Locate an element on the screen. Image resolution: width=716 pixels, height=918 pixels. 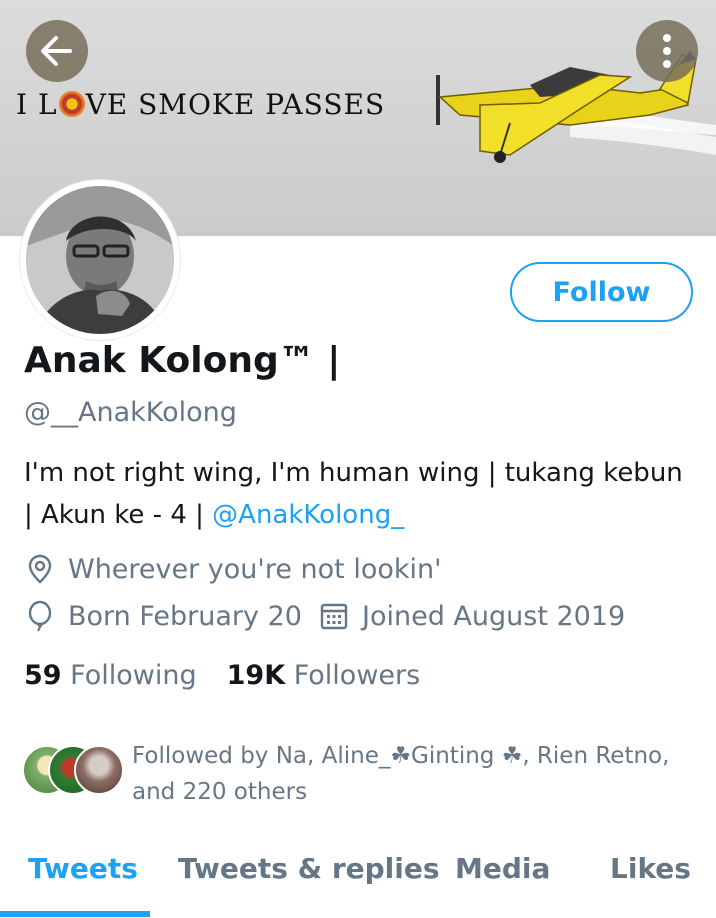
profile-birthday: Born February 20 is located at coordinates (163, 616).